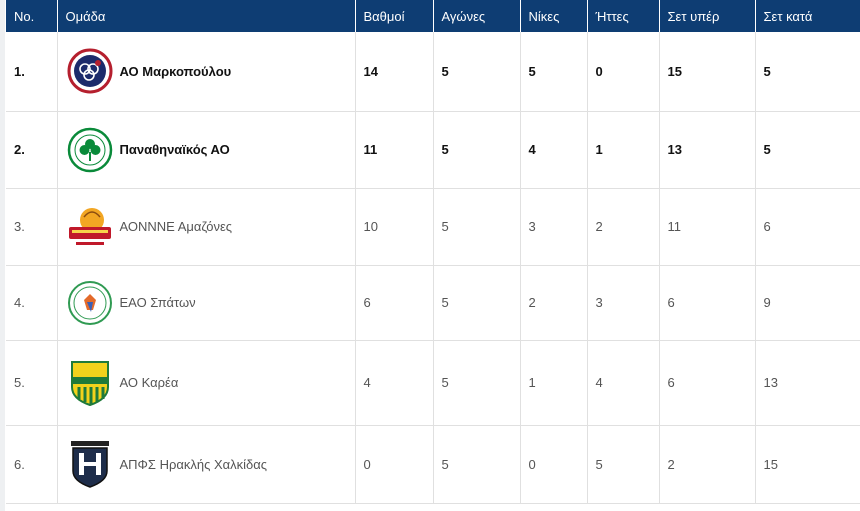  What do you see at coordinates (707, 150) in the screenshot?
I see `sets-for-cell: 13` at bounding box center [707, 150].